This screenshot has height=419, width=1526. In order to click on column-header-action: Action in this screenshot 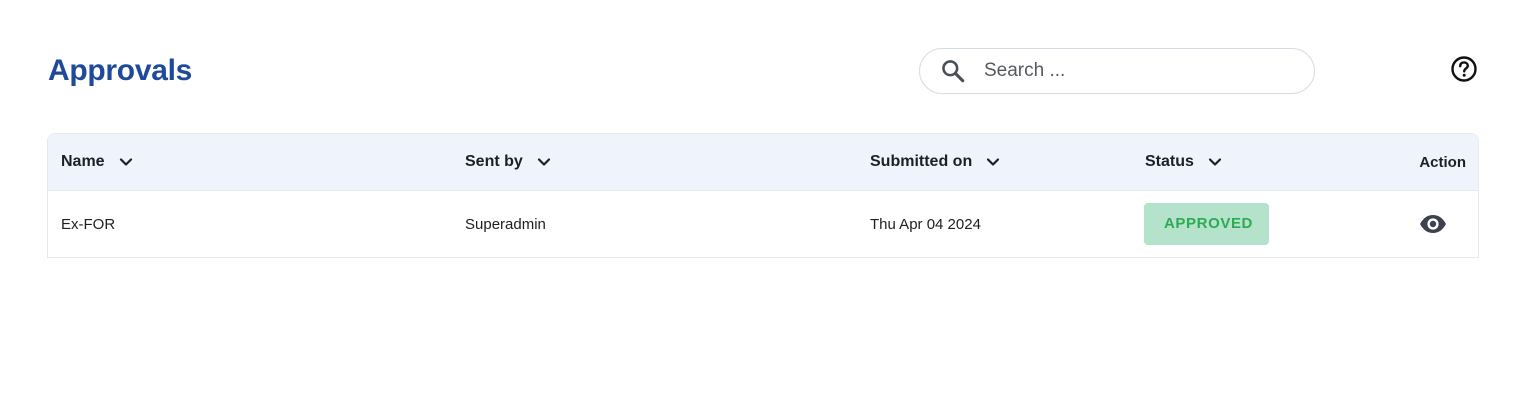, I will do `click(1442, 162)`.